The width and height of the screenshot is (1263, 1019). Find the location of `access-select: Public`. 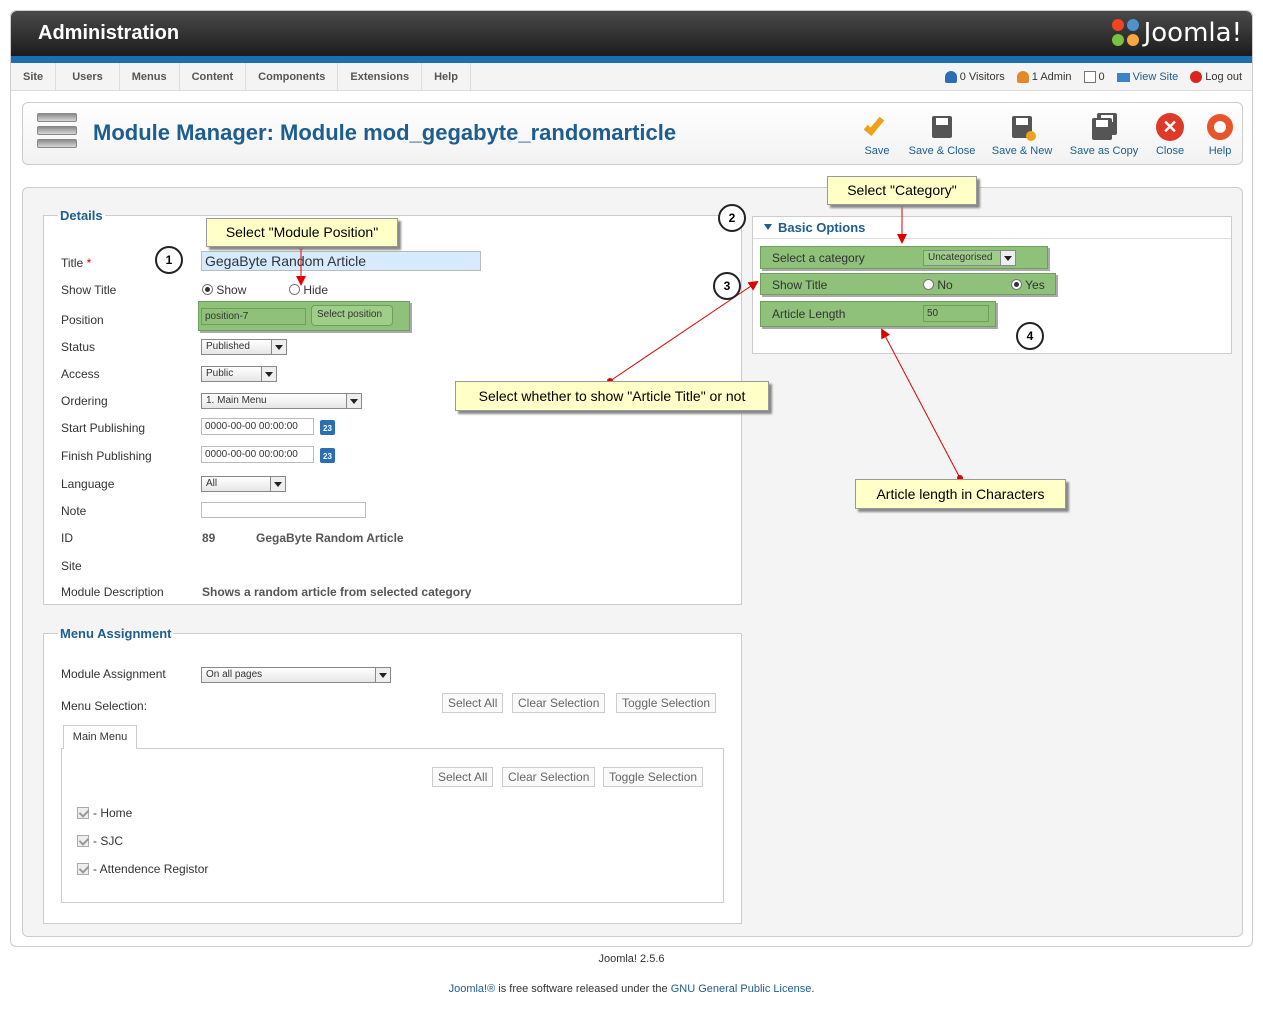

access-select: Public is located at coordinates (239, 374).